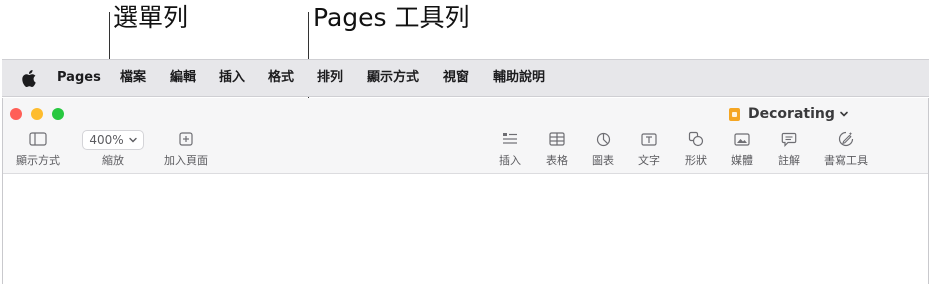  I want to click on chart-button: 圖表, so click(603, 148).